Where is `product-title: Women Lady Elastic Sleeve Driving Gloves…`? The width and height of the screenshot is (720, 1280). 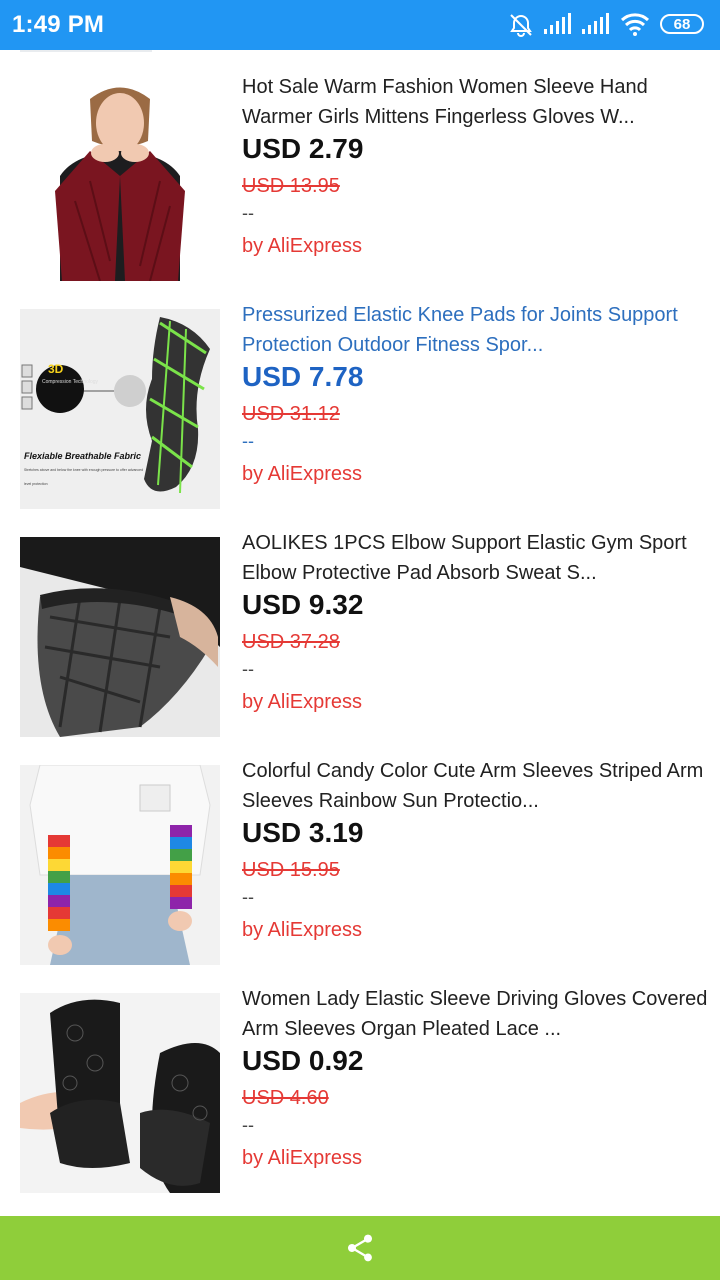 product-title: Women Lady Elastic Sleeve Driving Gloves… is located at coordinates (479, 1014).